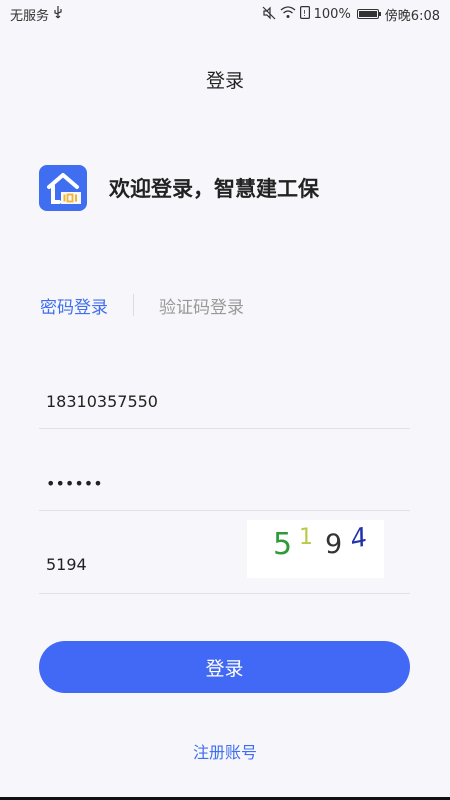  Describe the element at coordinates (224, 483) in the screenshot. I see `password-input` at that location.